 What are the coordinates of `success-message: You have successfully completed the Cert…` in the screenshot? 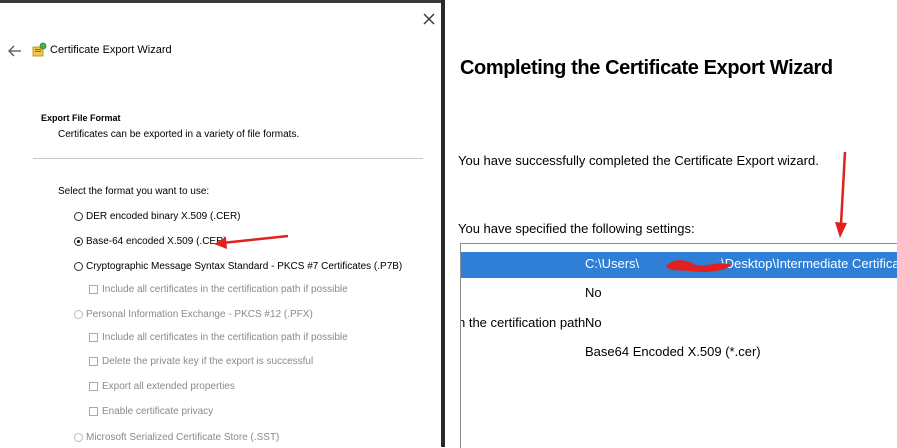 It's located at (638, 160).